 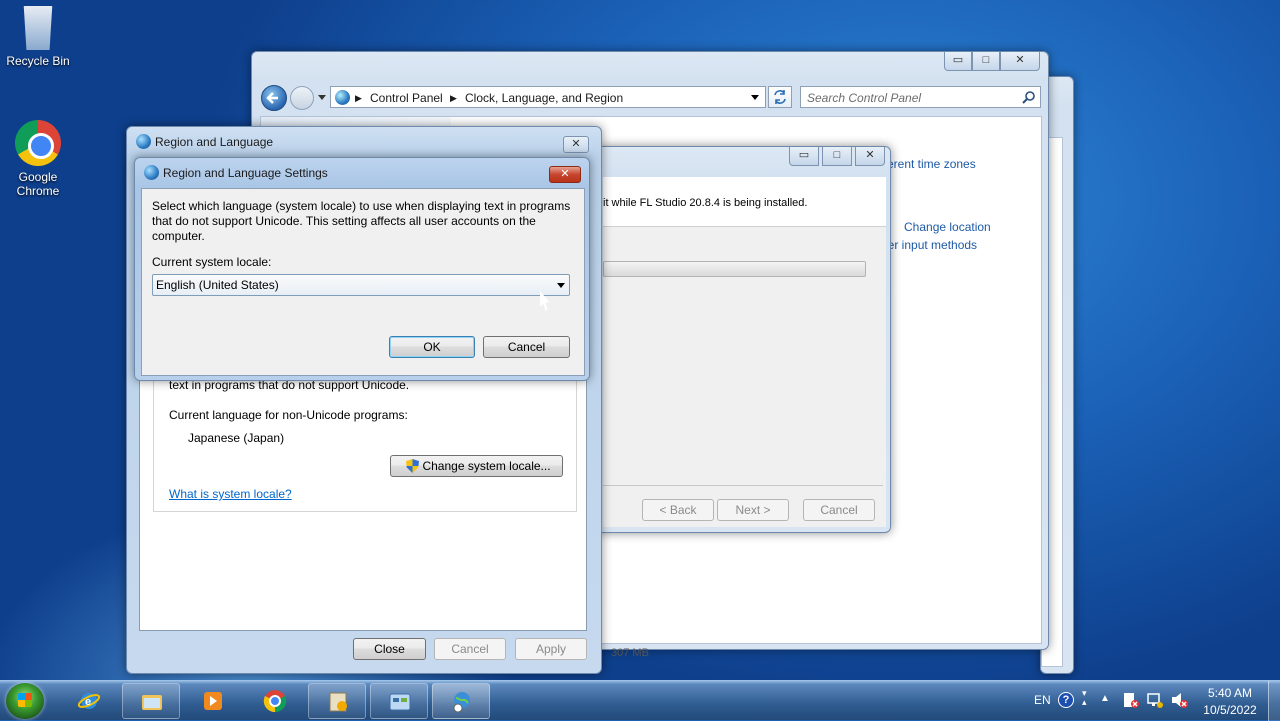 I want to click on chrome-shortcut: Google Chrome, so click(x=38, y=159).